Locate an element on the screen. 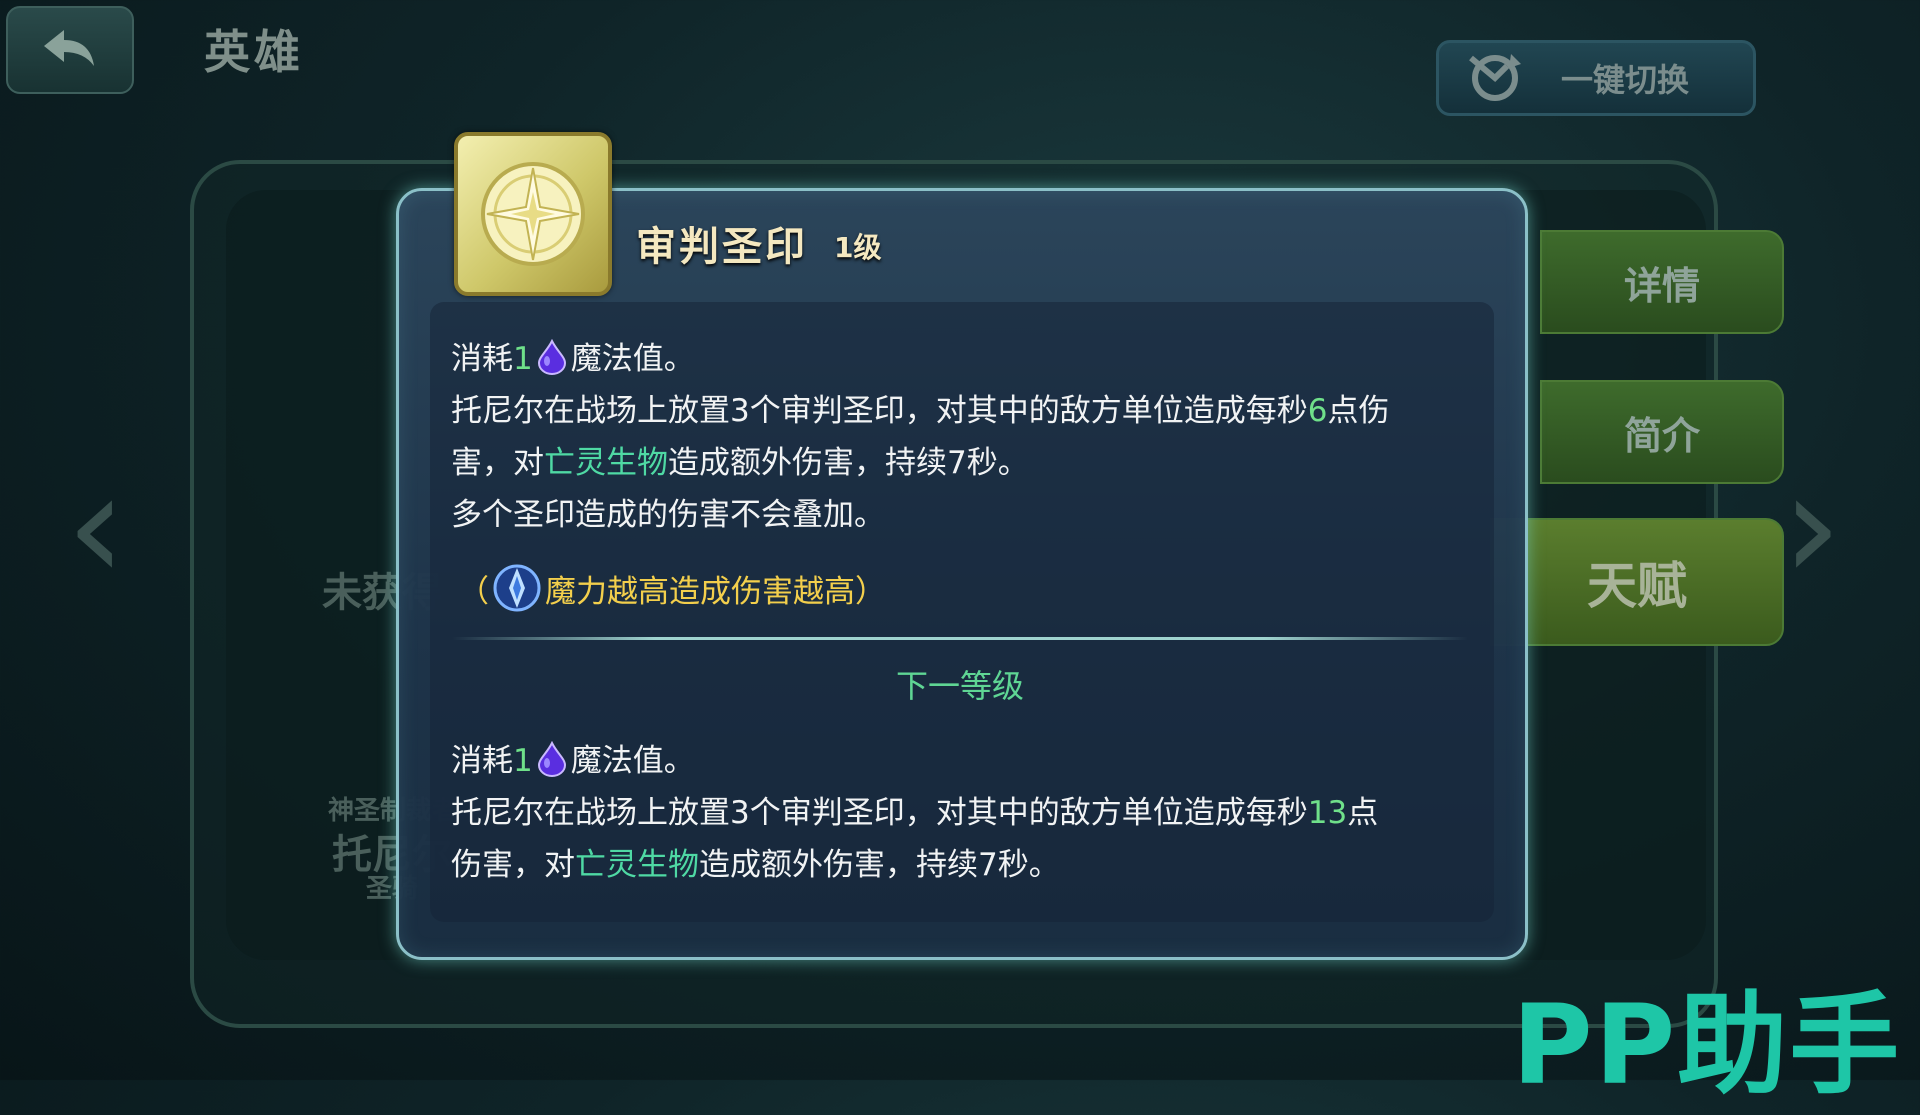  next-effect-line-1: 托尼尔在战场上放置3个审判圣印，对其中的敌方单位造成每秒13点 is located at coordinates (915, 813).